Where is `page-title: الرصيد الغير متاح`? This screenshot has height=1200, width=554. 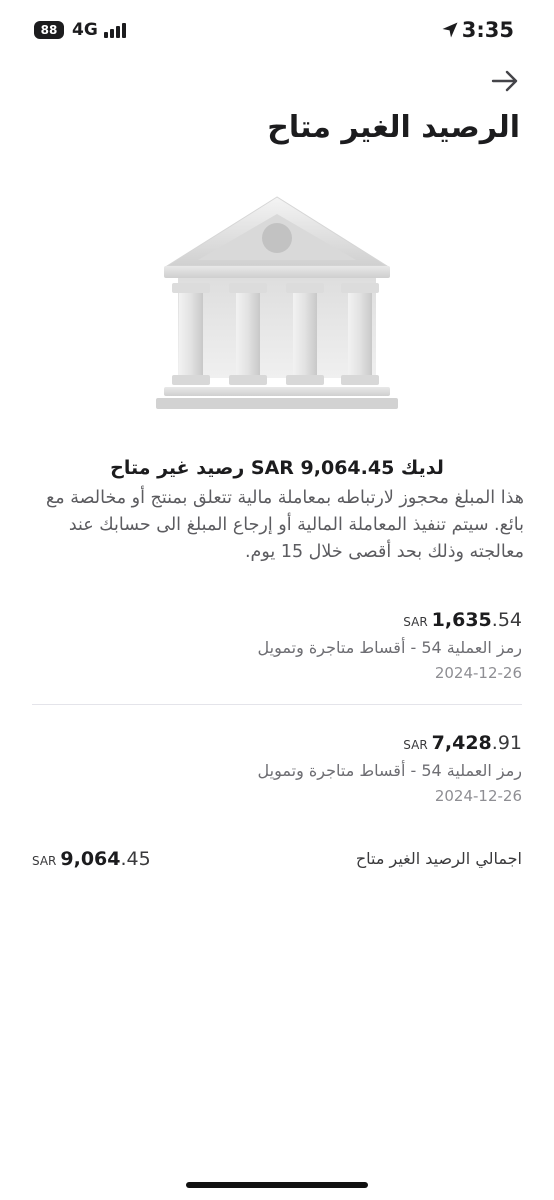
page-title: الرصيد الغير متاح is located at coordinates (393, 127).